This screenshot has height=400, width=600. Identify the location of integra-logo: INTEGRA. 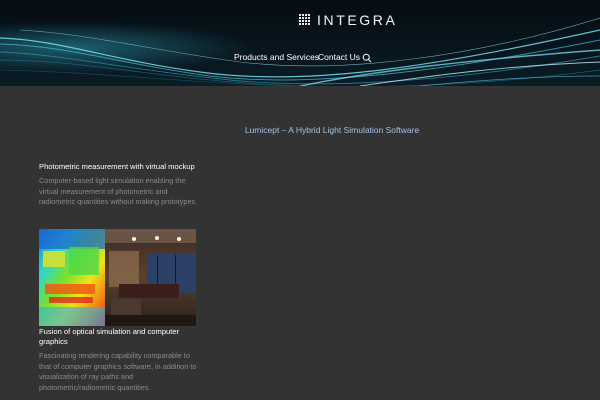
(348, 20).